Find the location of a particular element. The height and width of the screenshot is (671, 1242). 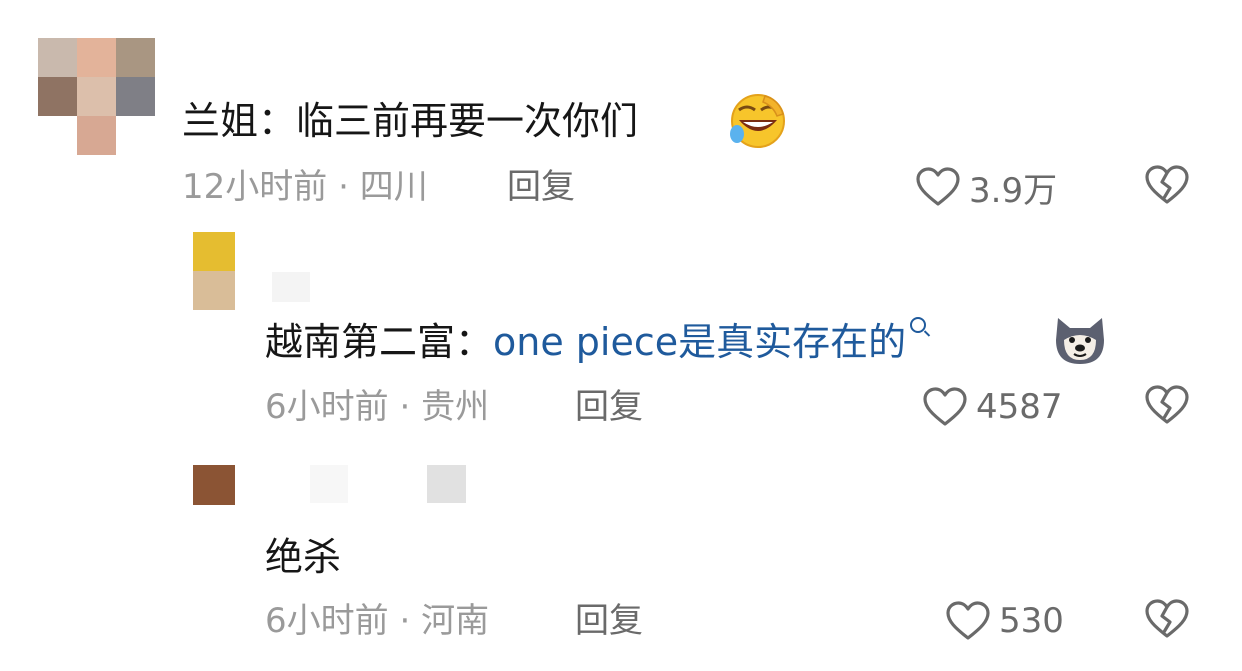

comment-text: 兰姐：临三前再要一次你们 is located at coordinates (410, 121).